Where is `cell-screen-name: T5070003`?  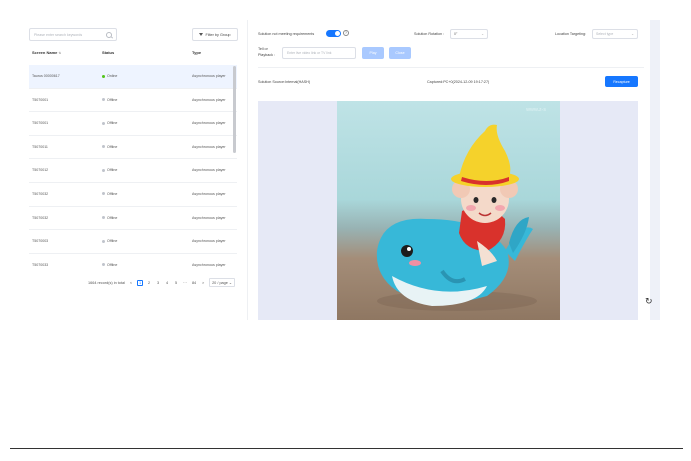 cell-screen-name: T5070003 is located at coordinates (40, 241).